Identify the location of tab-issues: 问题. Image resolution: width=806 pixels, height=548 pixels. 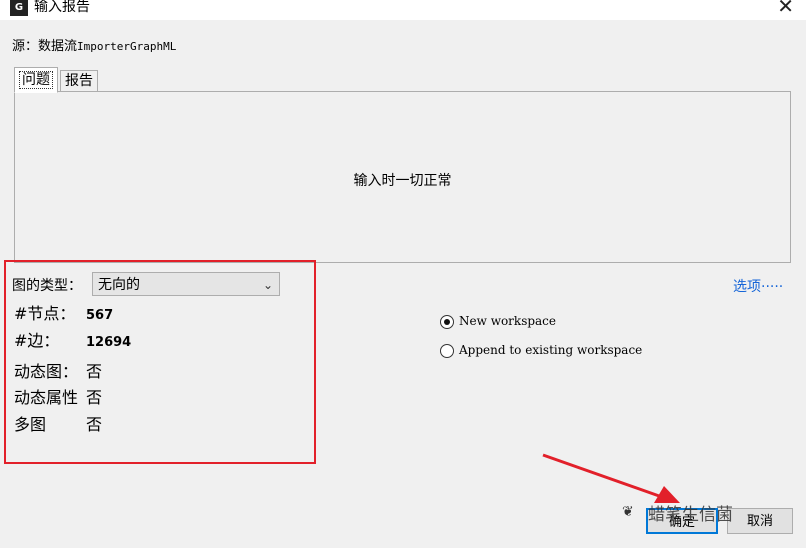
(36, 80).